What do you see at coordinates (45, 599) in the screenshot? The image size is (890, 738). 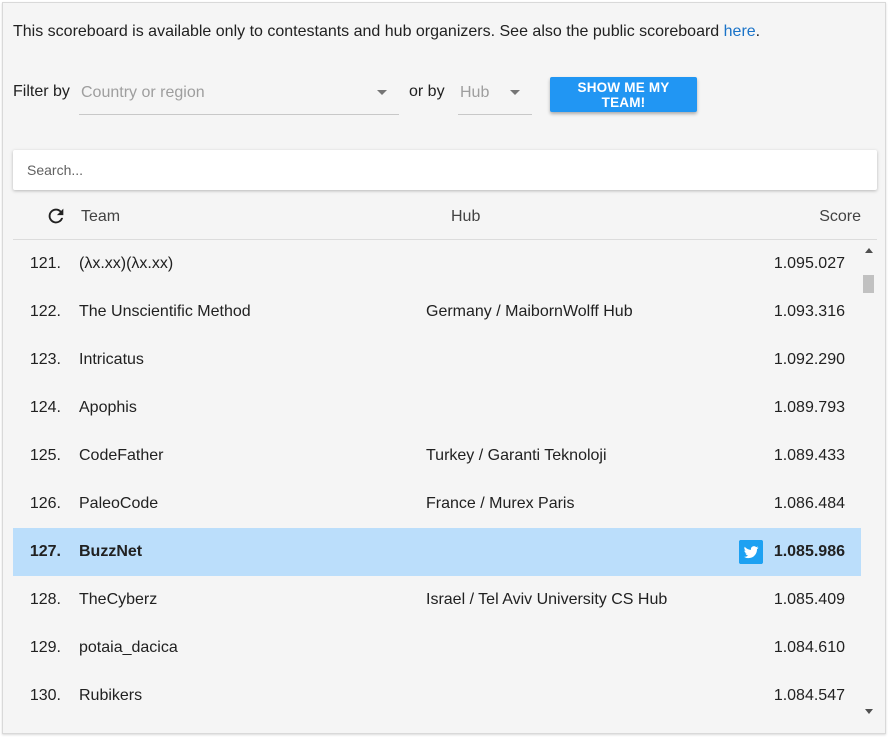 I see `rank-cell: 128.` at bounding box center [45, 599].